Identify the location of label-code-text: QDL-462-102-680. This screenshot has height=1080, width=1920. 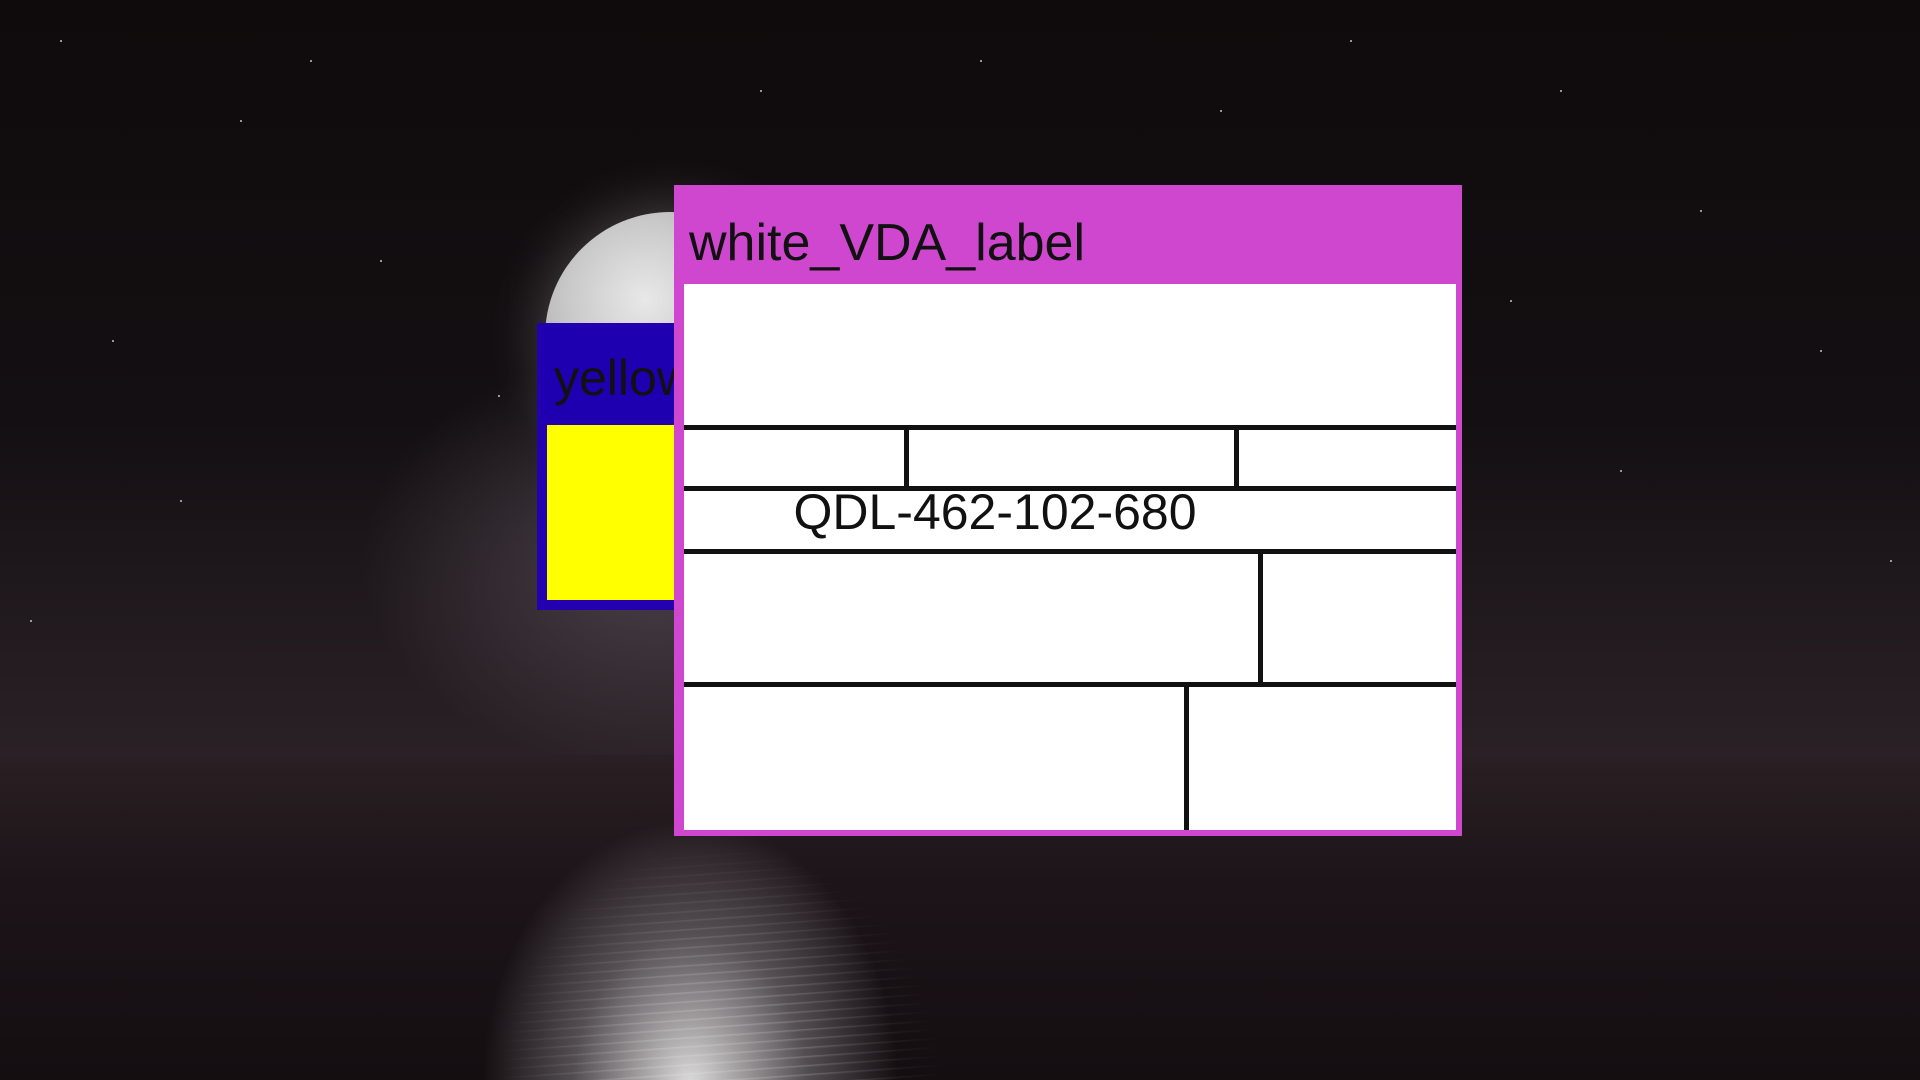
(995, 512).